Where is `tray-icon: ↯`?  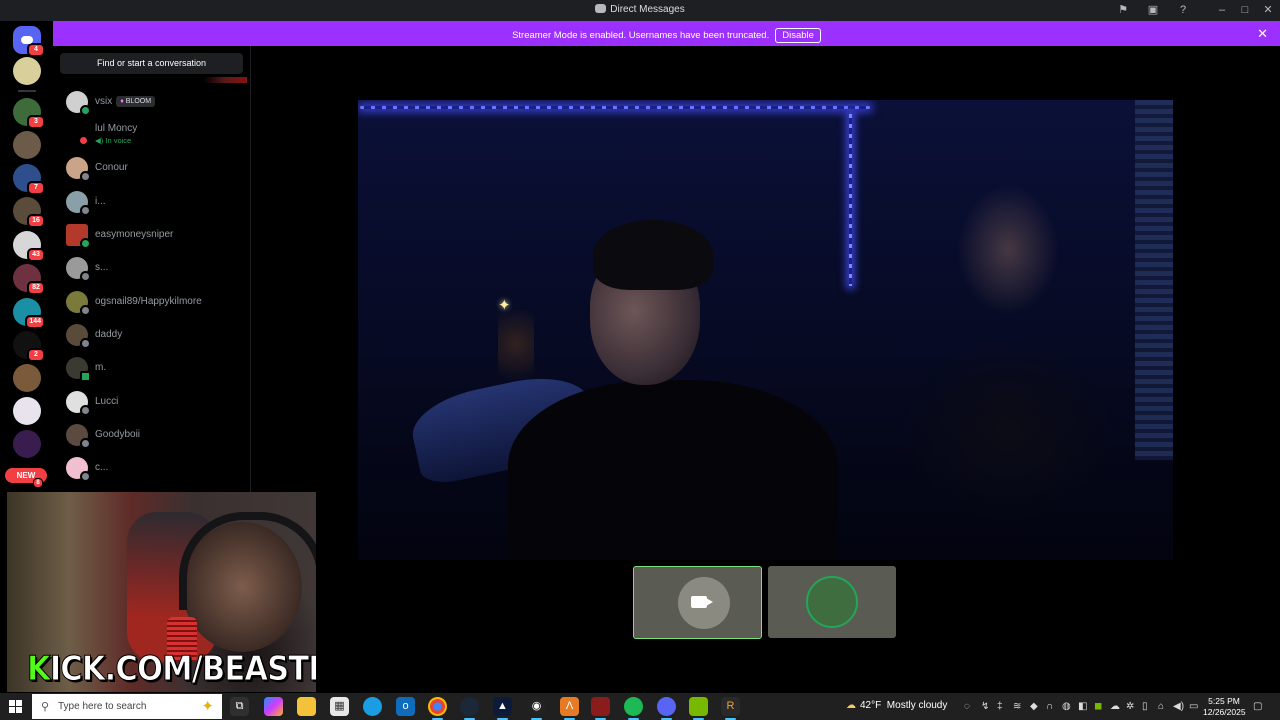
tray-icon: ↯ is located at coordinates (985, 706).